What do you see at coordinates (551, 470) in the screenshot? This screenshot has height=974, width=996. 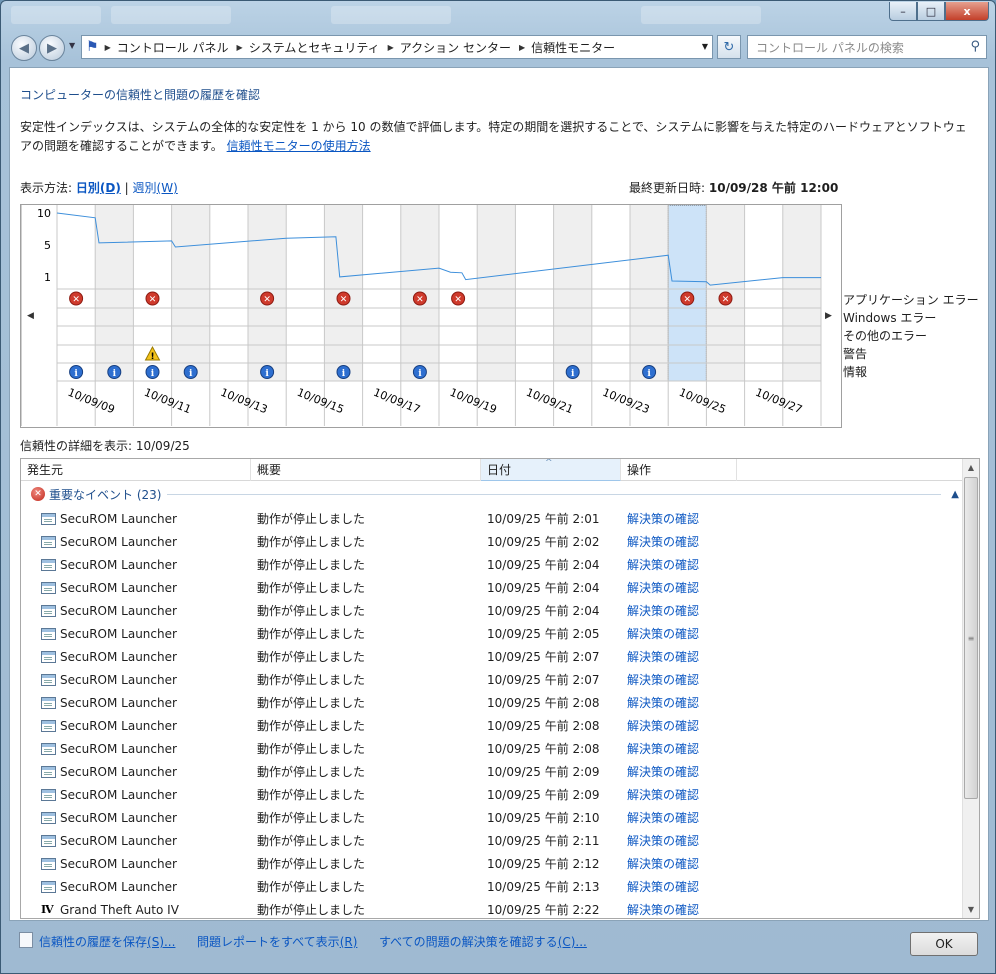 I see `column-date: ^ 日付` at bounding box center [551, 470].